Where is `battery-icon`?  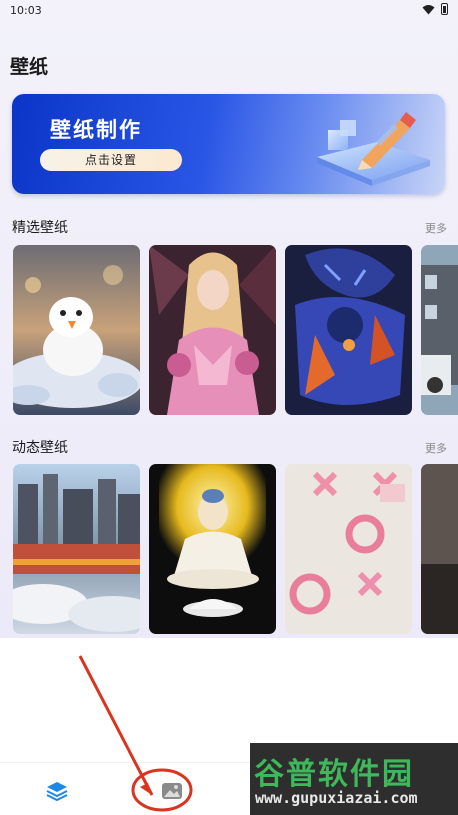
battery-icon is located at coordinates (444, 9).